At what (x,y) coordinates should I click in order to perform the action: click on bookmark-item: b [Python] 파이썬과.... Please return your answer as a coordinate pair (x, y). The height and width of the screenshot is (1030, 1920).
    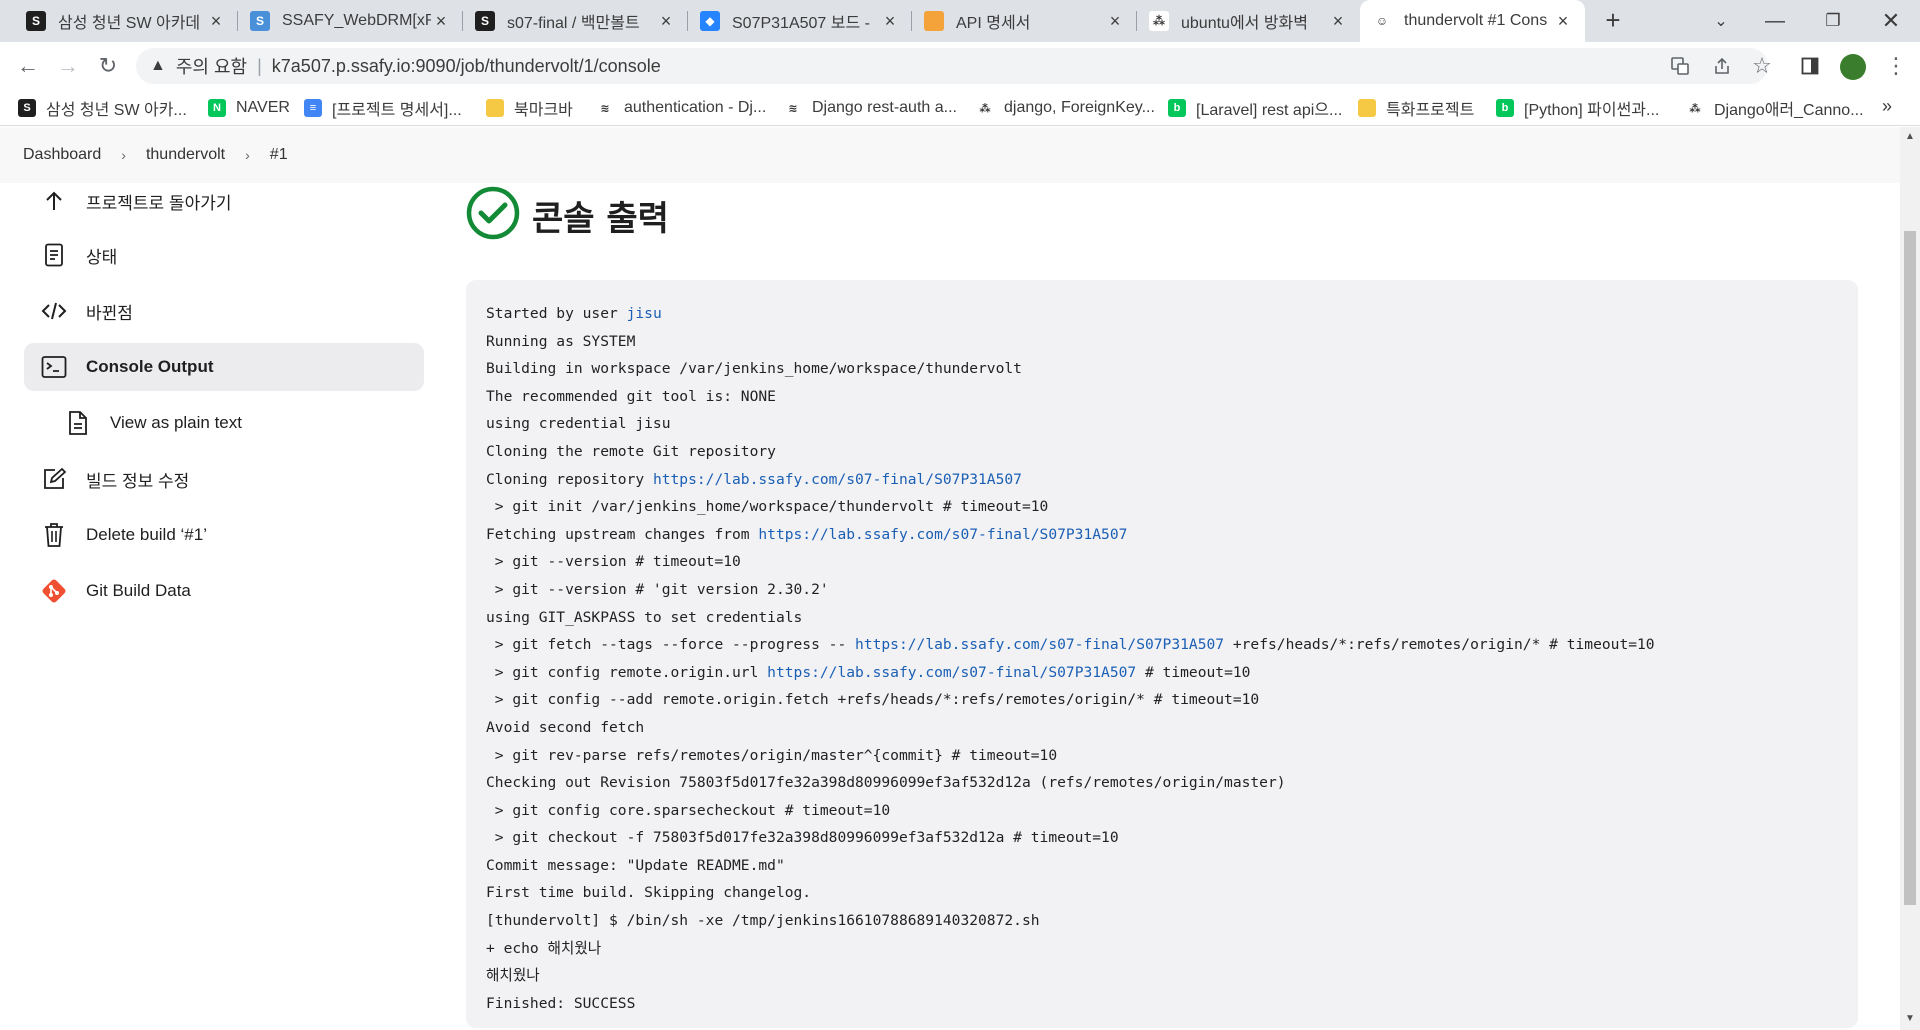
    Looking at the image, I should click on (1577, 108).